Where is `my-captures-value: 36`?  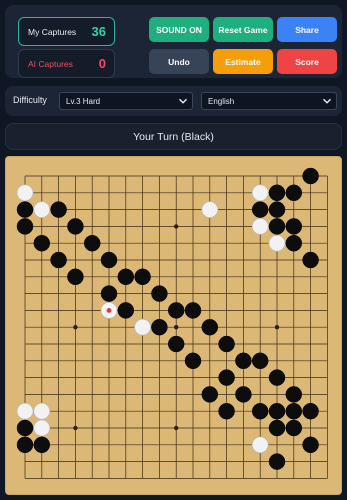
my-captures-value: 36 is located at coordinates (98, 31).